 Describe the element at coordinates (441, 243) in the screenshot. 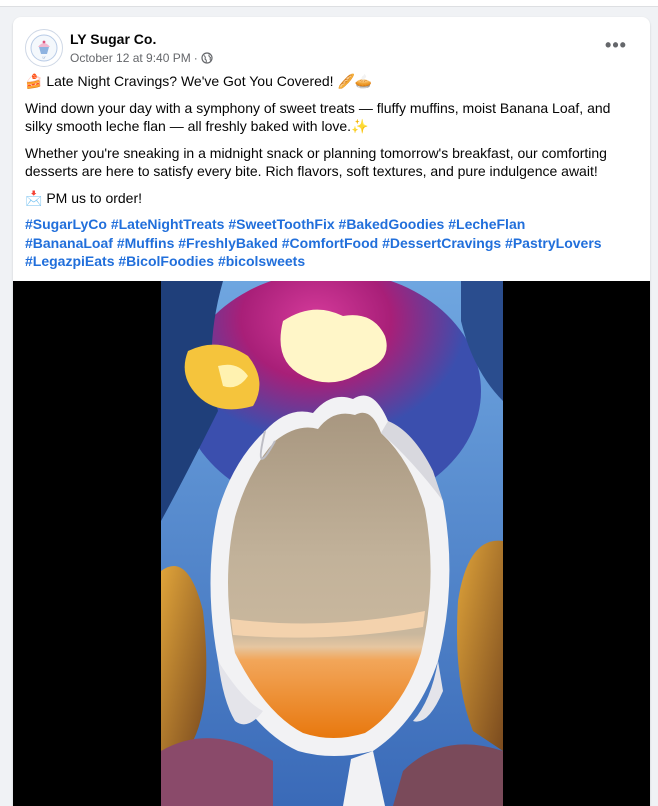

I see `hashtag-link: #DessertCravings` at that location.